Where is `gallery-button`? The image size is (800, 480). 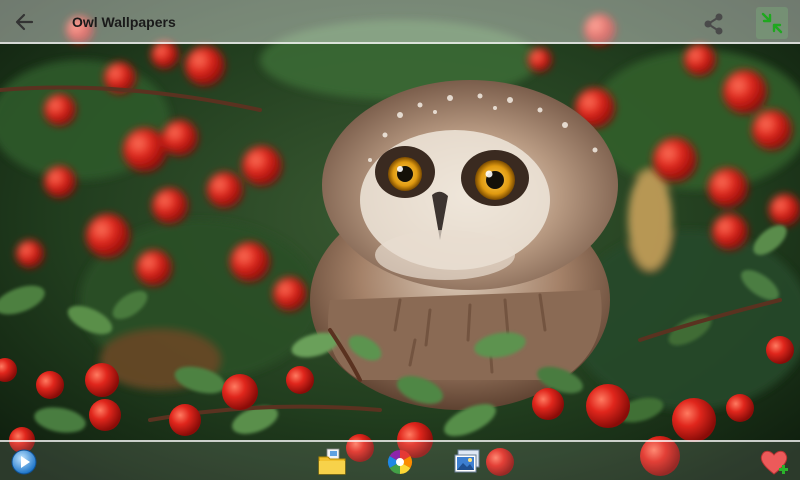
gallery-button is located at coordinates (467, 462).